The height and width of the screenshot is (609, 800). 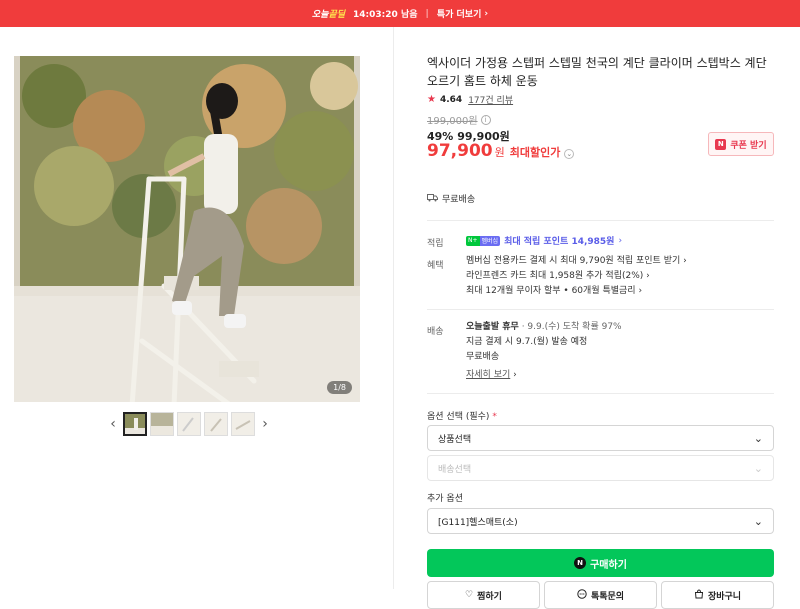 What do you see at coordinates (393, 308) in the screenshot?
I see `column-divider` at bounding box center [393, 308].